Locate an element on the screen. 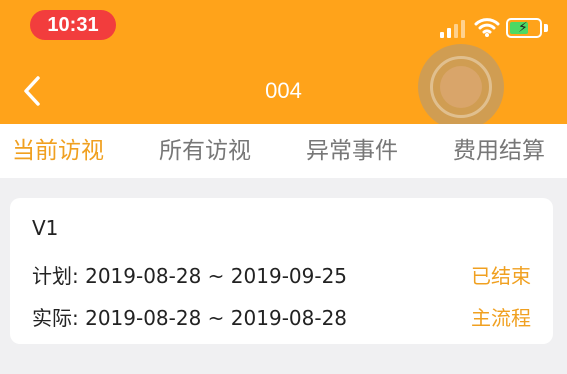  status-time: 10:31 is located at coordinates (73, 25).